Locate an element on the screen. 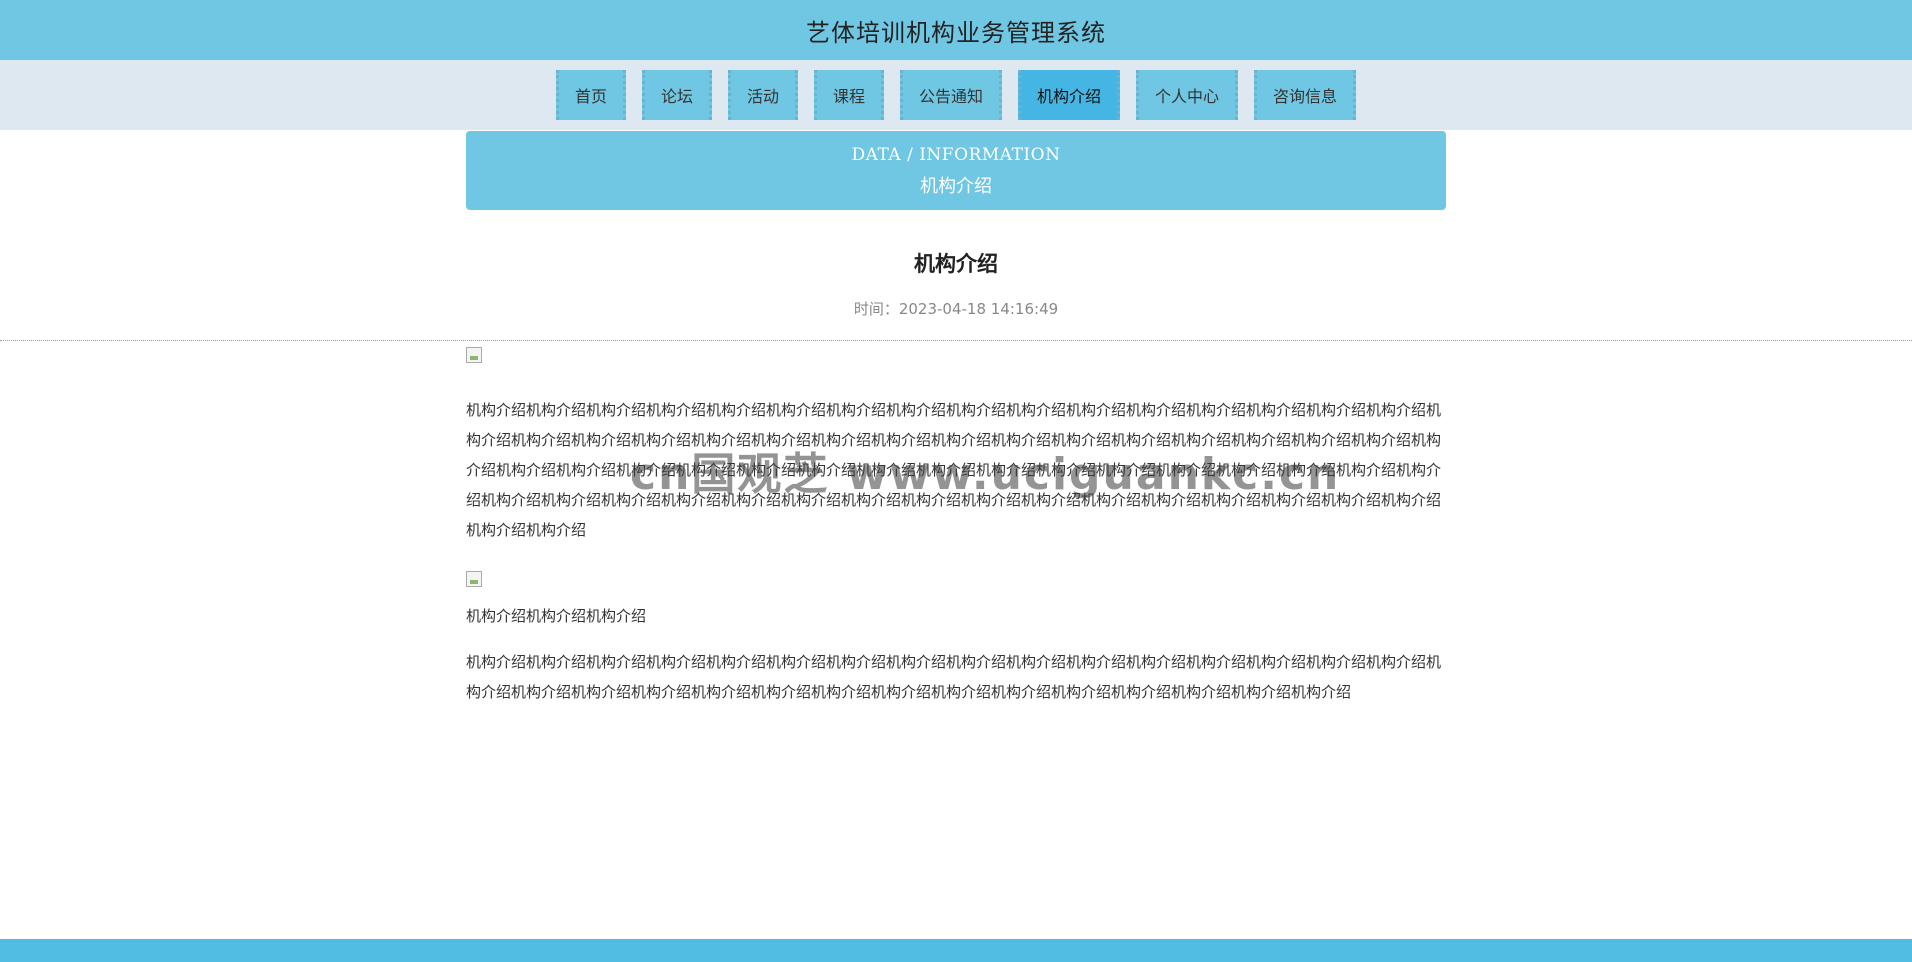  section-banner: DATA / INFORMATION 机构介绍 is located at coordinates (956, 170).